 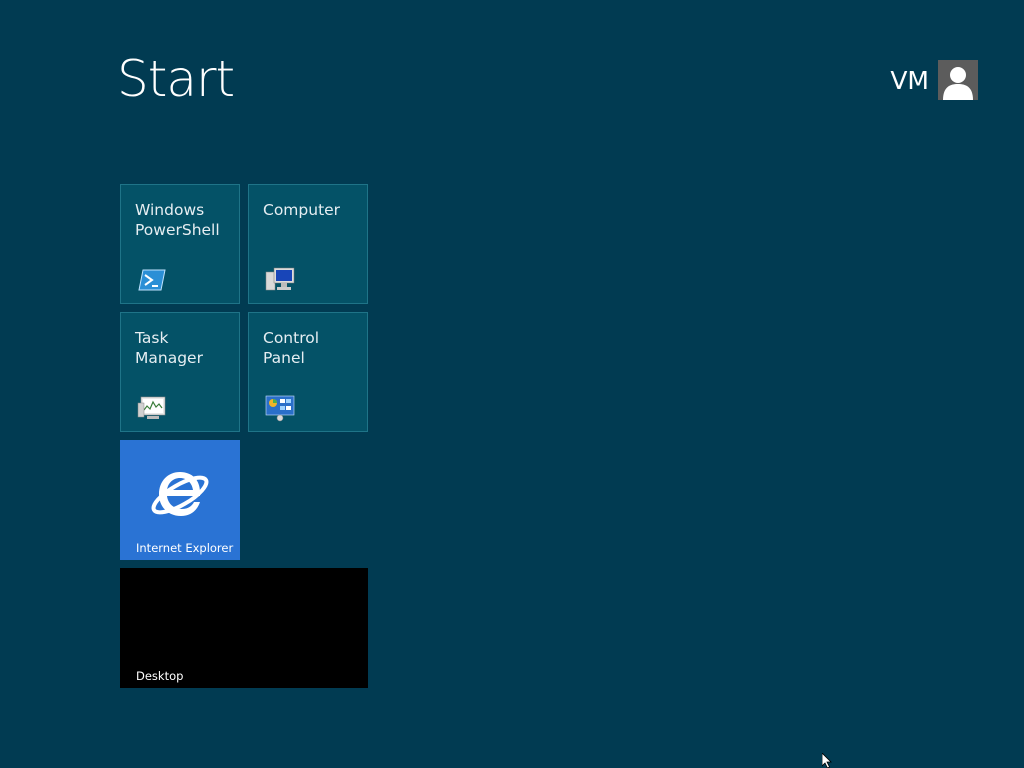 What do you see at coordinates (180, 495) in the screenshot?
I see `internet-explorer-icon` at bounding box center [180, 495].